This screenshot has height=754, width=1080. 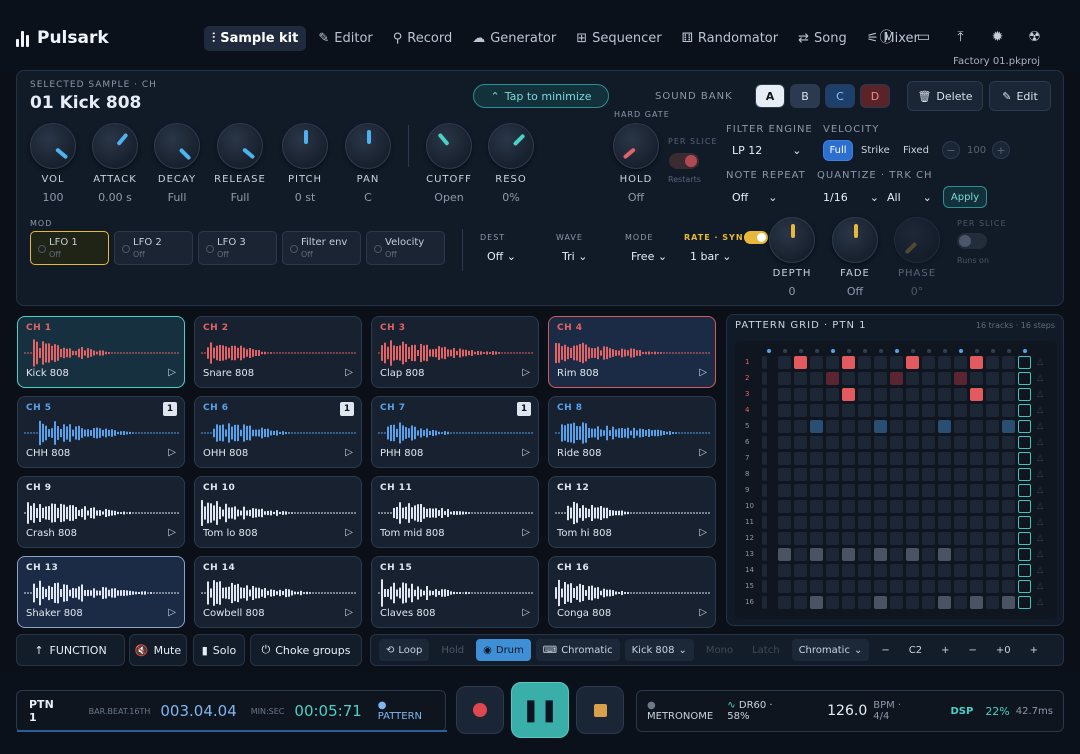 I want to click on mono-button: Mono, so click(x=719, y=650).